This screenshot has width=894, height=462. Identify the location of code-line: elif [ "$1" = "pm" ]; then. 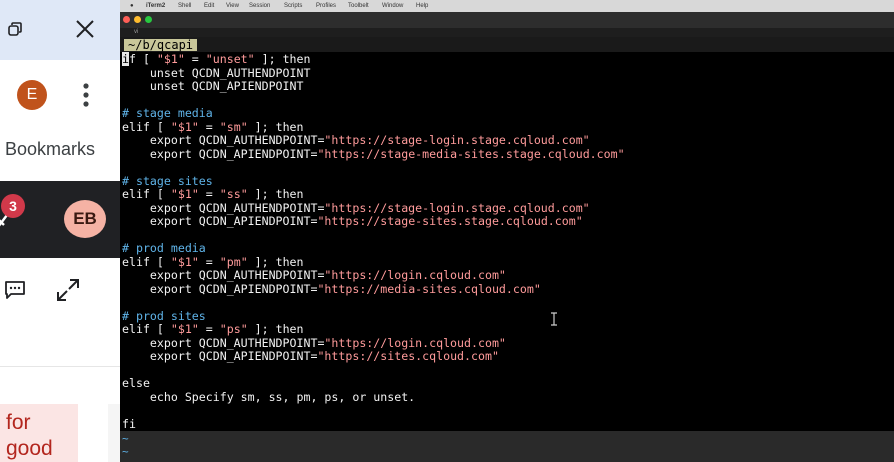
(373, 262).